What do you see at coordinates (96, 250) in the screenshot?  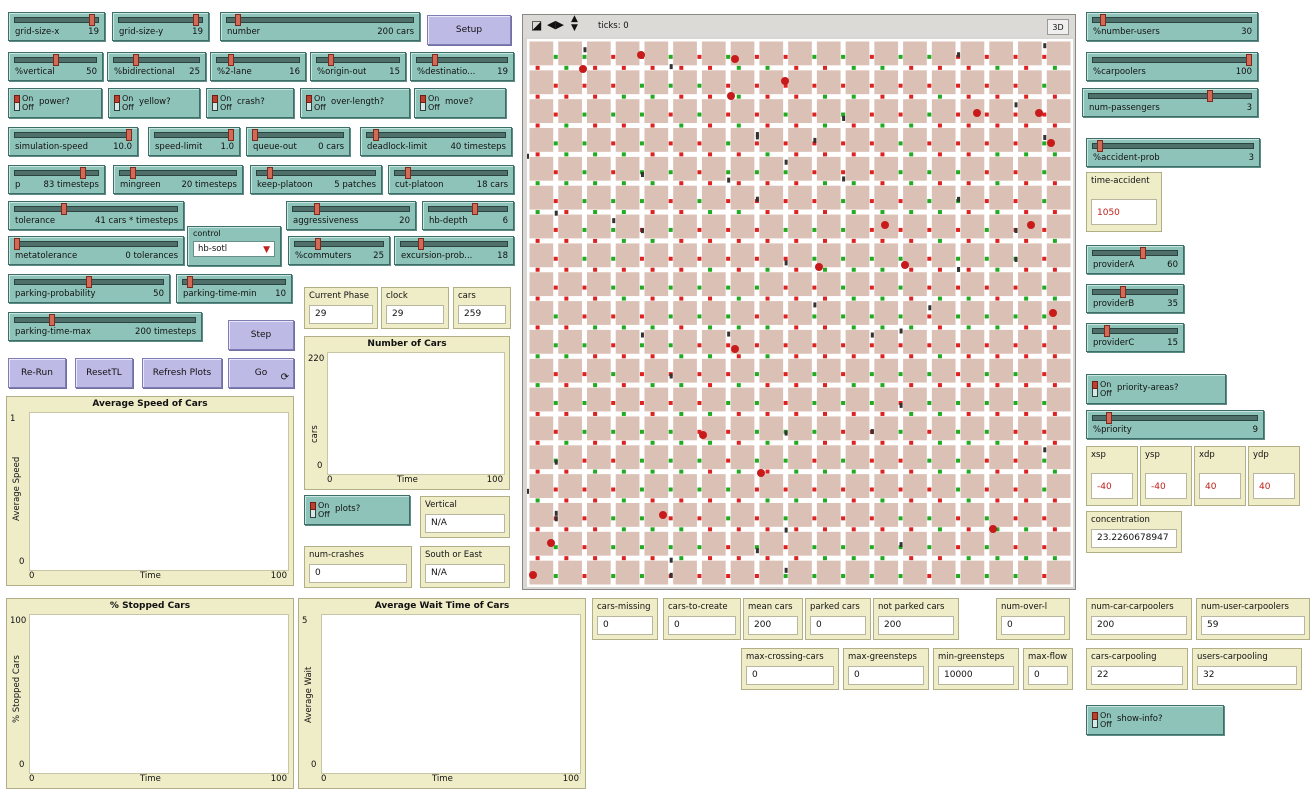 I see `slider-metatolerance: metatolerance 0 tolerances` at bounding box center [96, 250].